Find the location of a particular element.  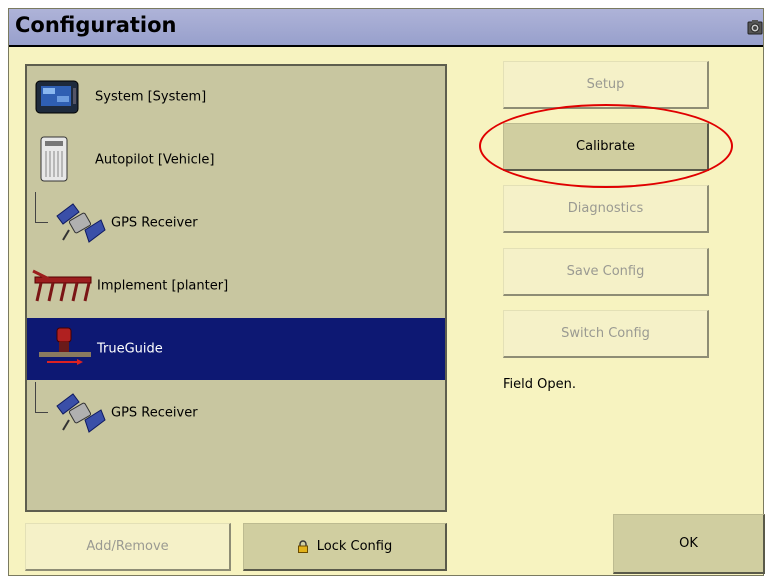

add-remove-button: Add/Remove is located at coordinates (128, 547).